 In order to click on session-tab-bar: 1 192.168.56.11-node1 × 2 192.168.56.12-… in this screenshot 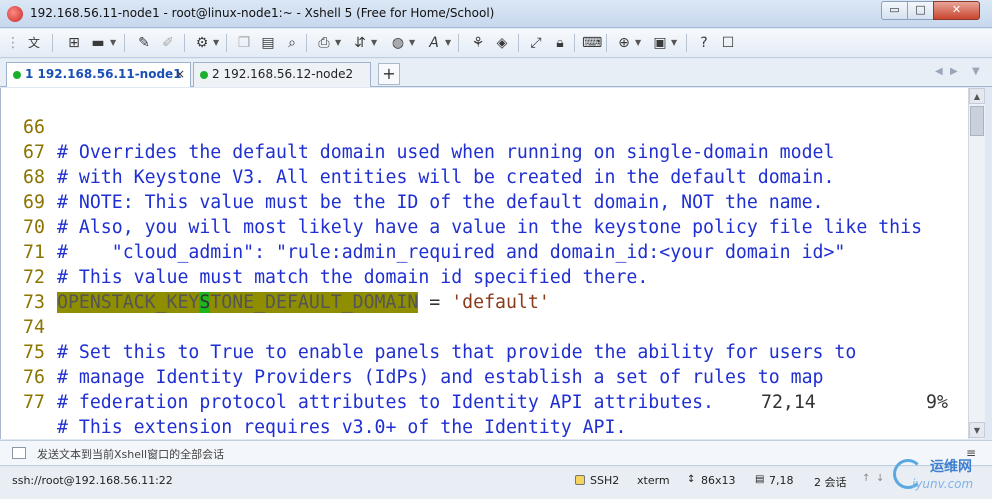, I will do `click(496, 73)`.